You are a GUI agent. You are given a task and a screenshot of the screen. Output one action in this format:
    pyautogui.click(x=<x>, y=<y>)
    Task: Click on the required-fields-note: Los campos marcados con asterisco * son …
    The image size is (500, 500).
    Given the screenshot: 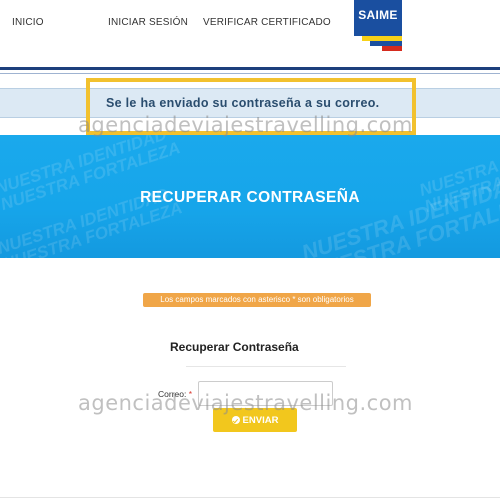 What is the action you would take?
    pyautogui.click(x=257, y=300)
    